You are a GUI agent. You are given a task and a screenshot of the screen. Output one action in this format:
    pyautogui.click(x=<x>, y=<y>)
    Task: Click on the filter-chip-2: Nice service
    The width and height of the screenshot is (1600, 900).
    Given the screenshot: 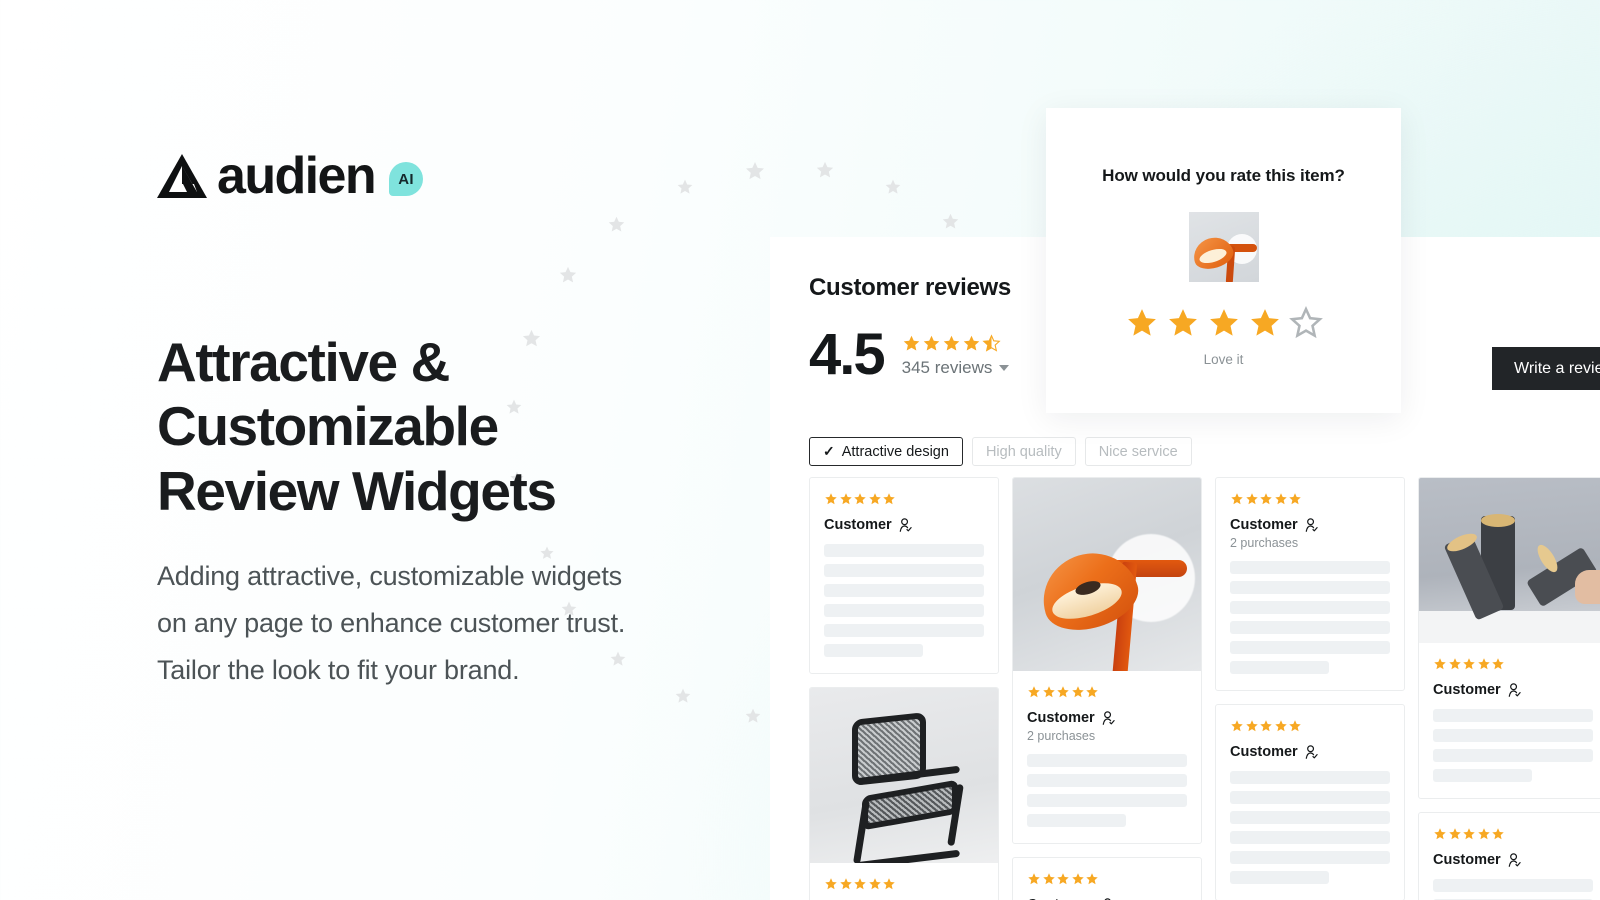 What is the action you would take?
    pyautogui.click(x=1138, y=451)
    